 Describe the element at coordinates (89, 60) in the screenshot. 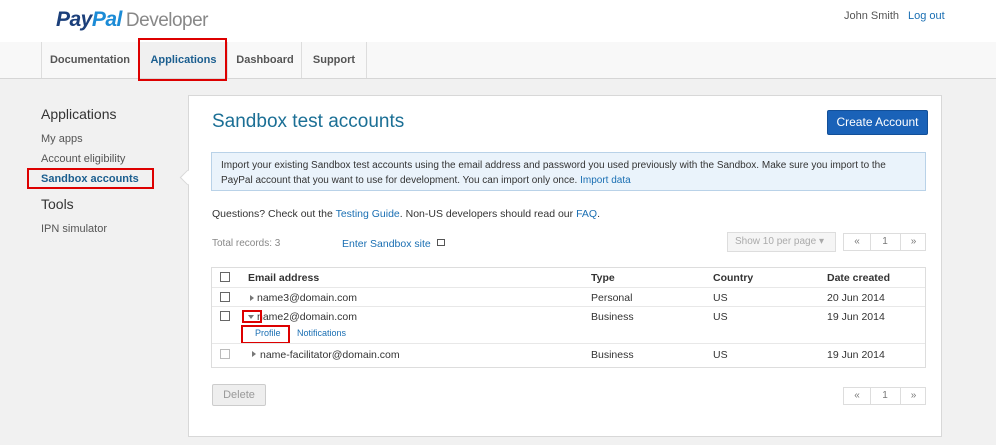

I see `nav-documentation: Documentation` at that location.